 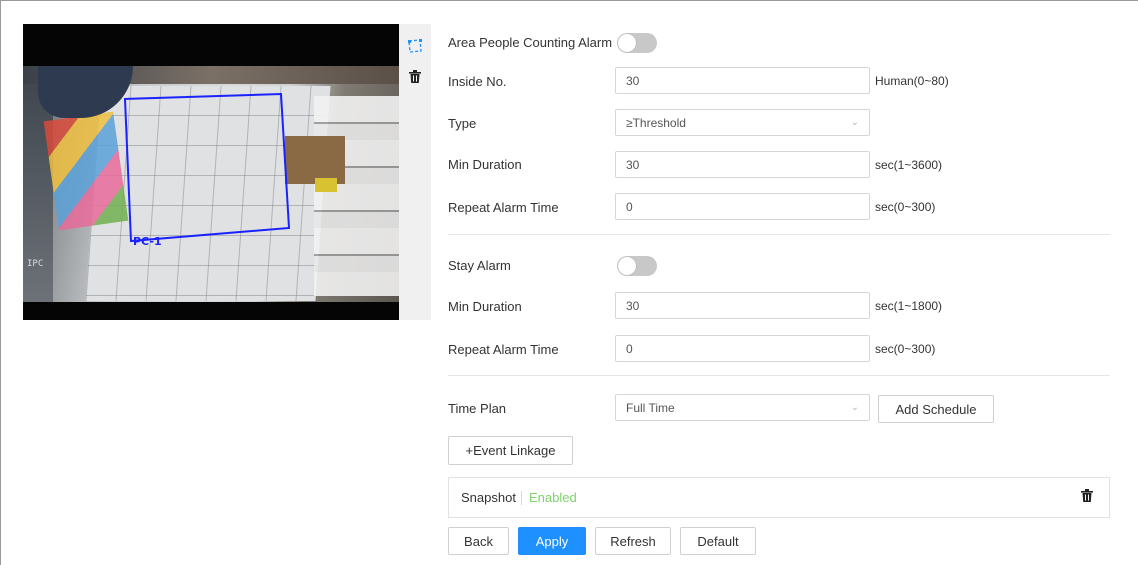 What do you see at coordinates (905, 207) in the screenshot?
I see `repeat-alarm-unit: sec(0~300)` at bounding box center [905, 207].